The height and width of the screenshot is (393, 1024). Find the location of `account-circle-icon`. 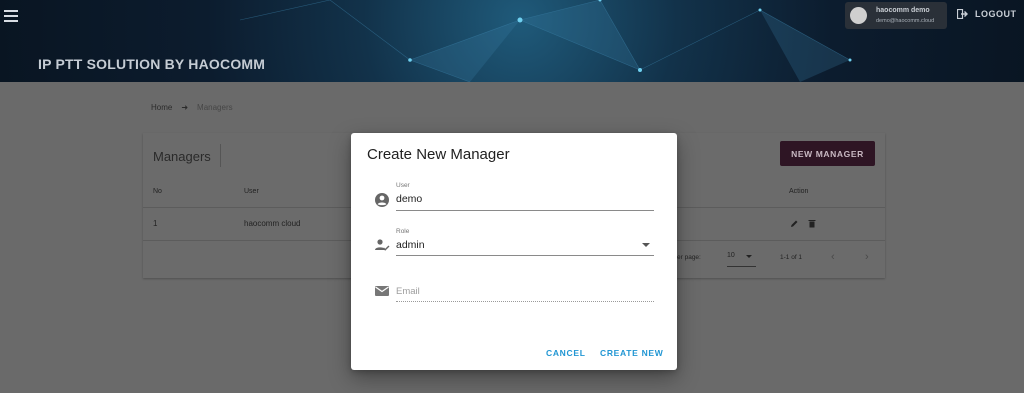

account-circle-icon is located at coordinates (382, 200).